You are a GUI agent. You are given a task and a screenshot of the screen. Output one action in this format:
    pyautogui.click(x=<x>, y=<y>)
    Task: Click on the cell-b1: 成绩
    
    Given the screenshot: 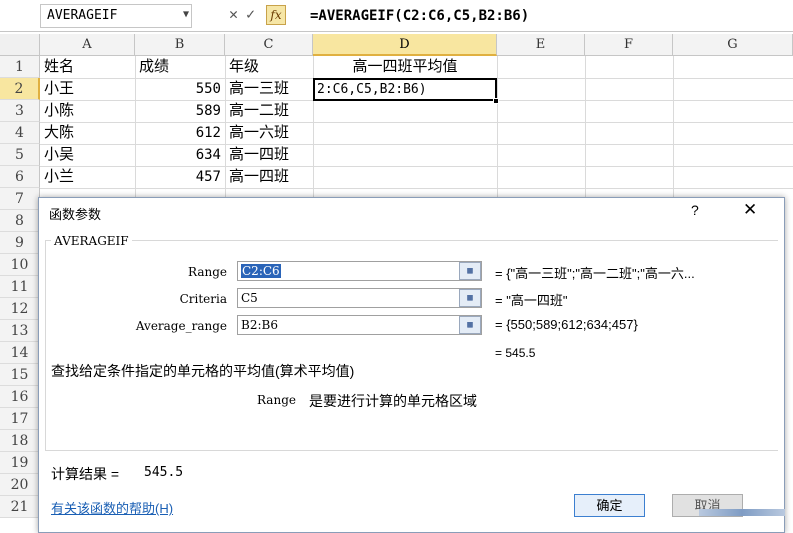 What is the action you would take?
    pyautogui.click(x=154, y=67)
    